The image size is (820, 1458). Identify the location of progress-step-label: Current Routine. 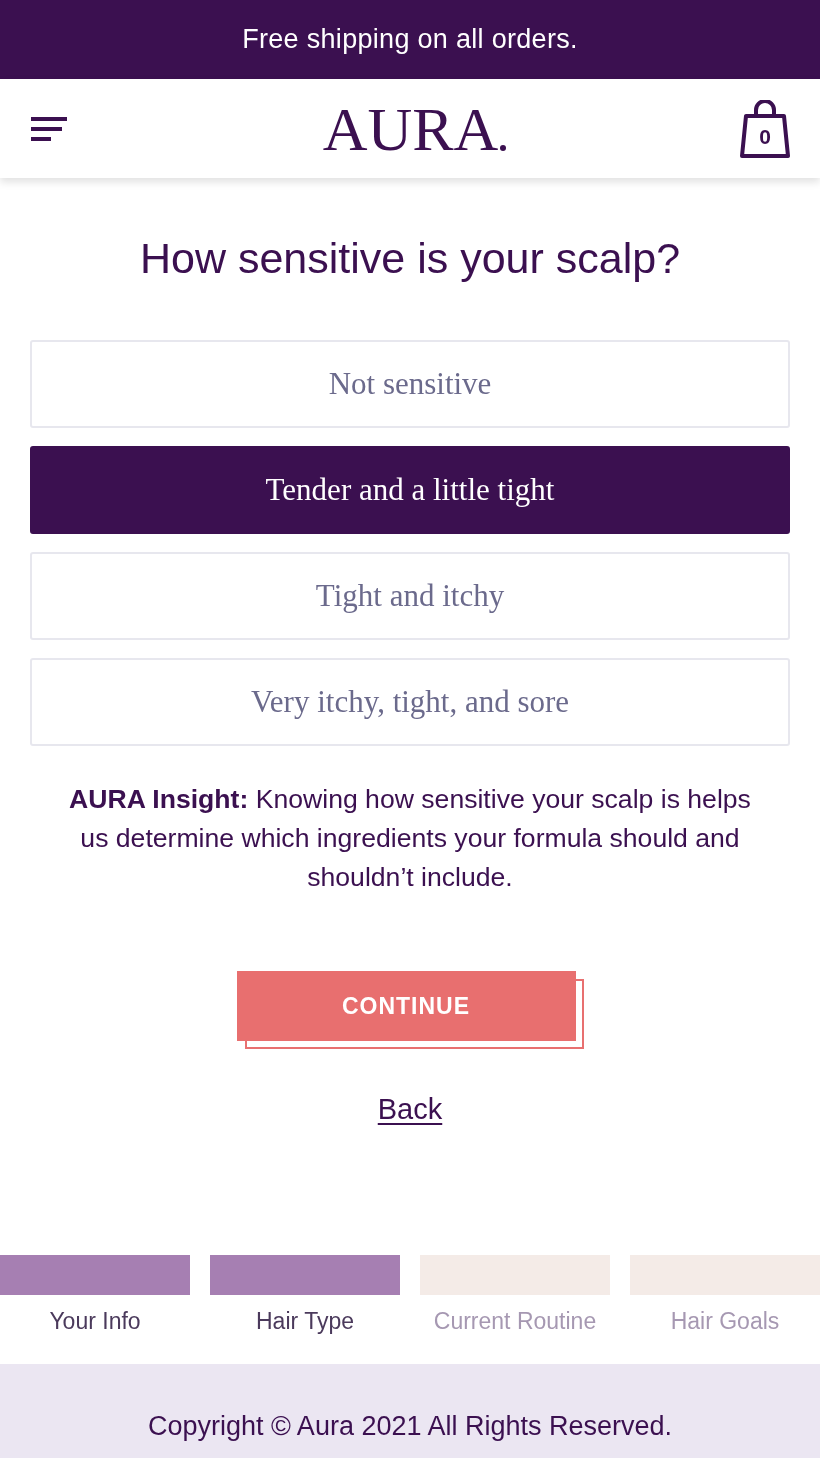
(515, 1321).